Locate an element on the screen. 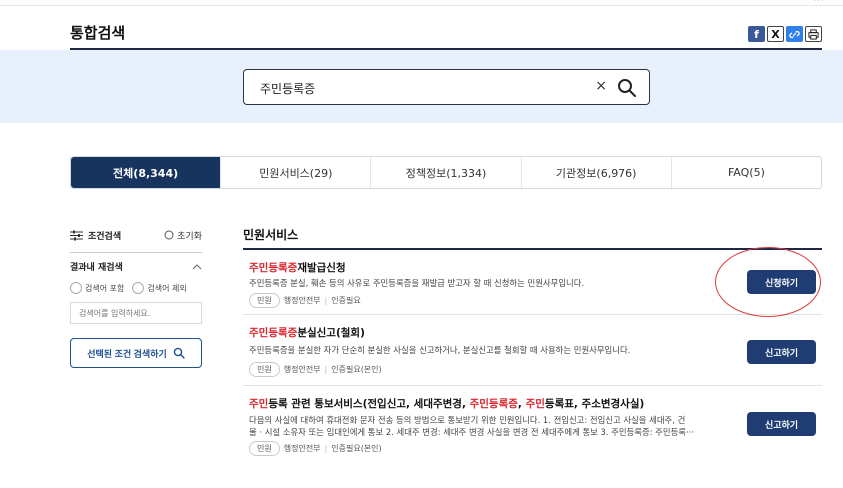 This screenshot has width=843, height=488. condition-label: 조건검색 is located at coordinates (105, 236).